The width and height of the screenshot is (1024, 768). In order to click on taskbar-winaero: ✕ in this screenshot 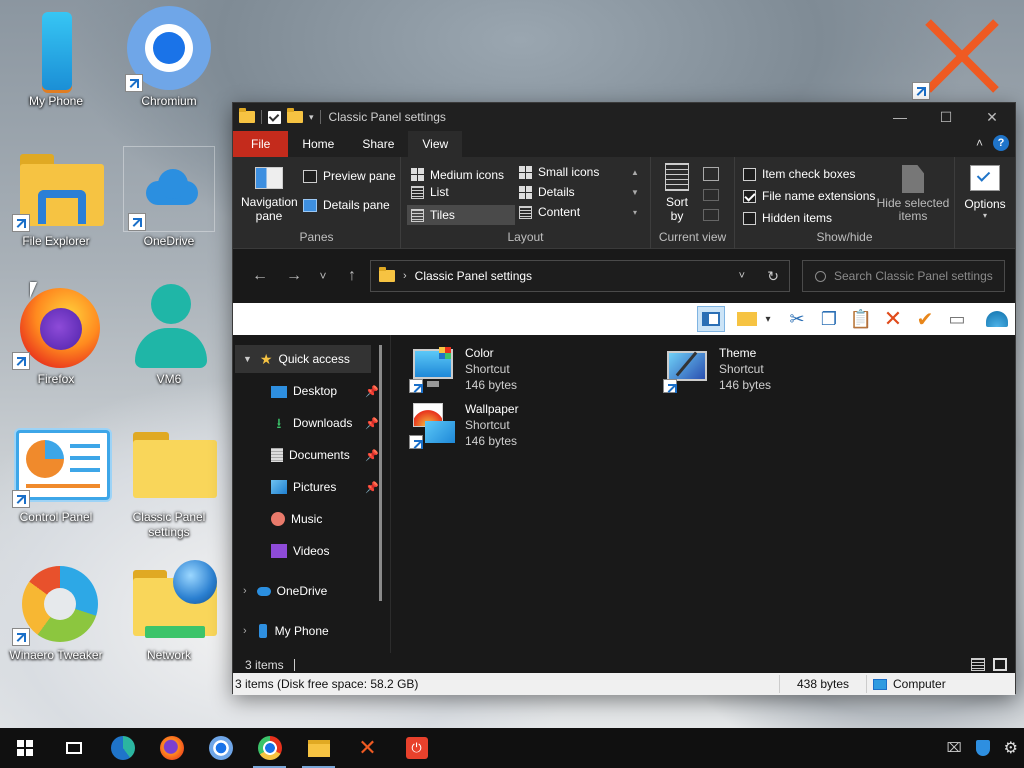, I will do `click(367, 748)`.